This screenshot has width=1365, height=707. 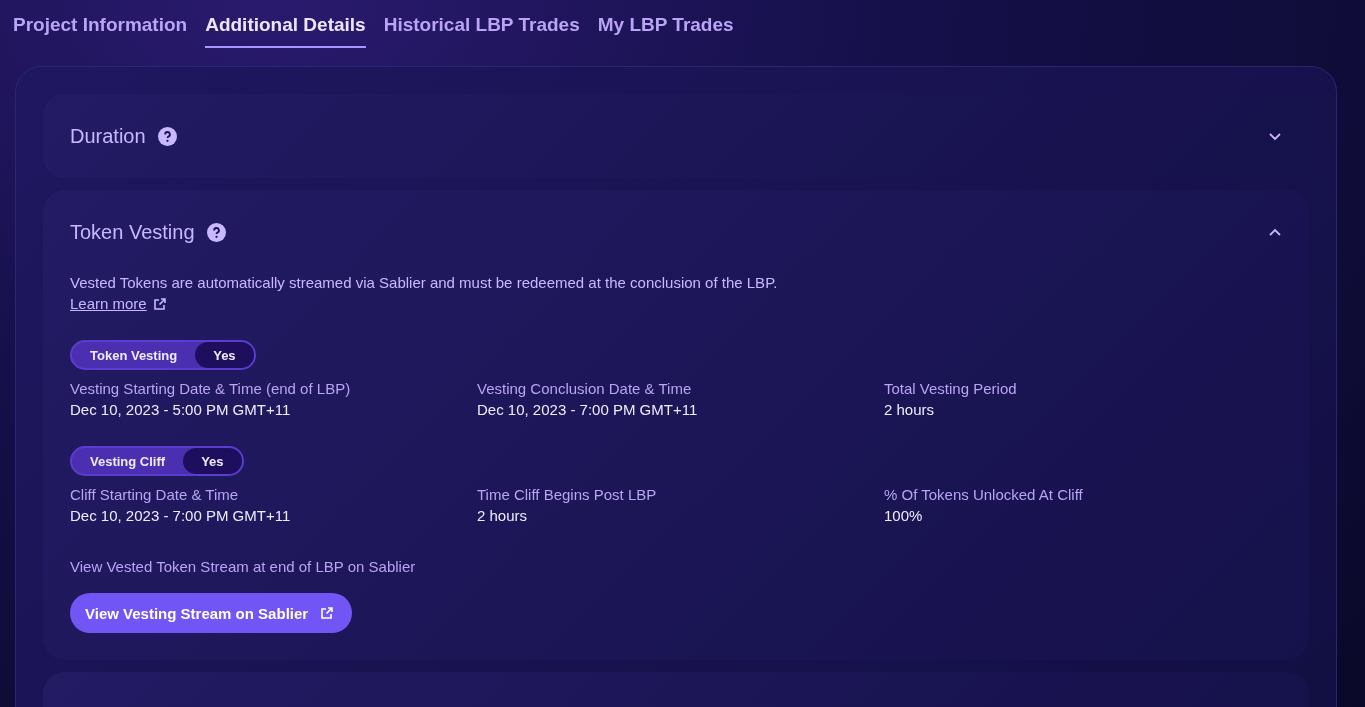 What do you see at coordinates (984, 494) in the screenshot?
I see `field-label: % Of Tokens Unlocked At Cliff` at bounding box center [984, 494].